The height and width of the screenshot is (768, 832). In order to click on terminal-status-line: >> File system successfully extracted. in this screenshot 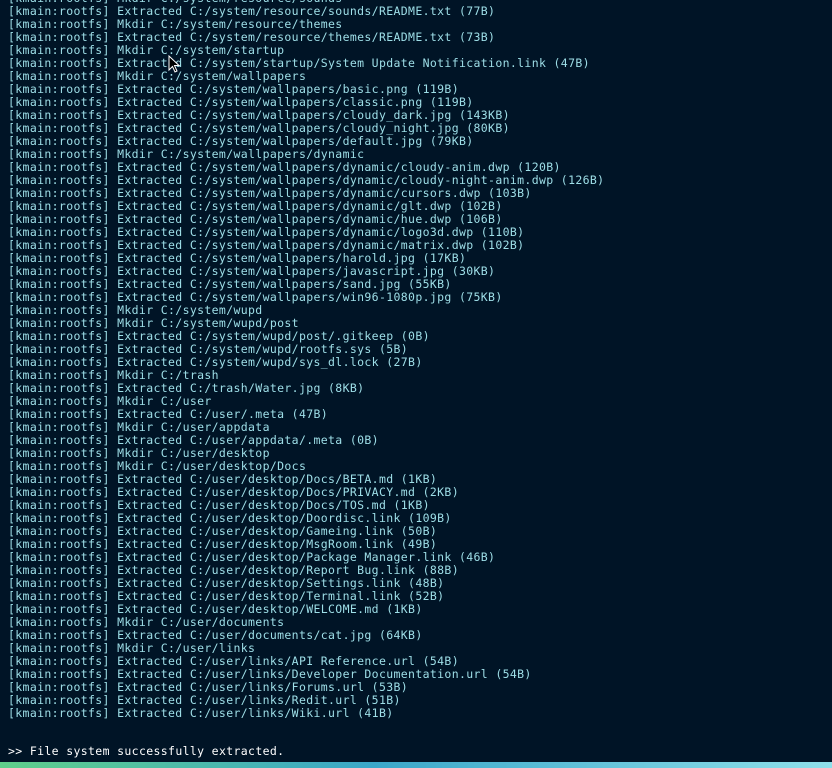, I will do `click(146, 751)`.